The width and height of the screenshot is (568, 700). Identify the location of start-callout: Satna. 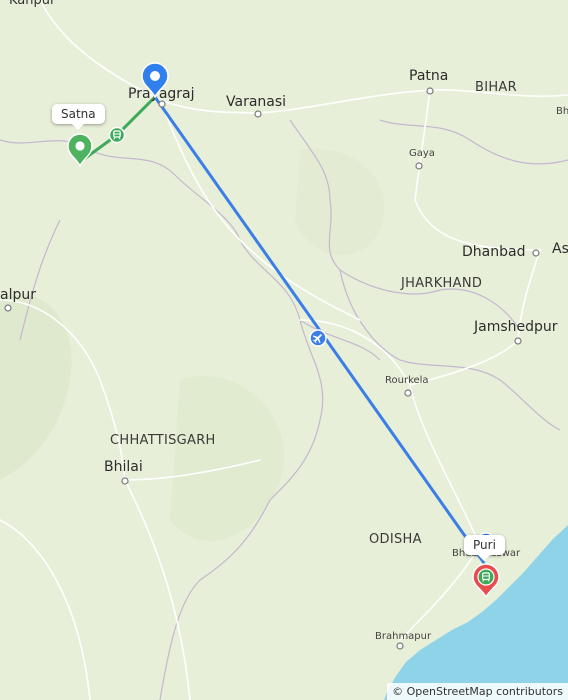
(78, 117).